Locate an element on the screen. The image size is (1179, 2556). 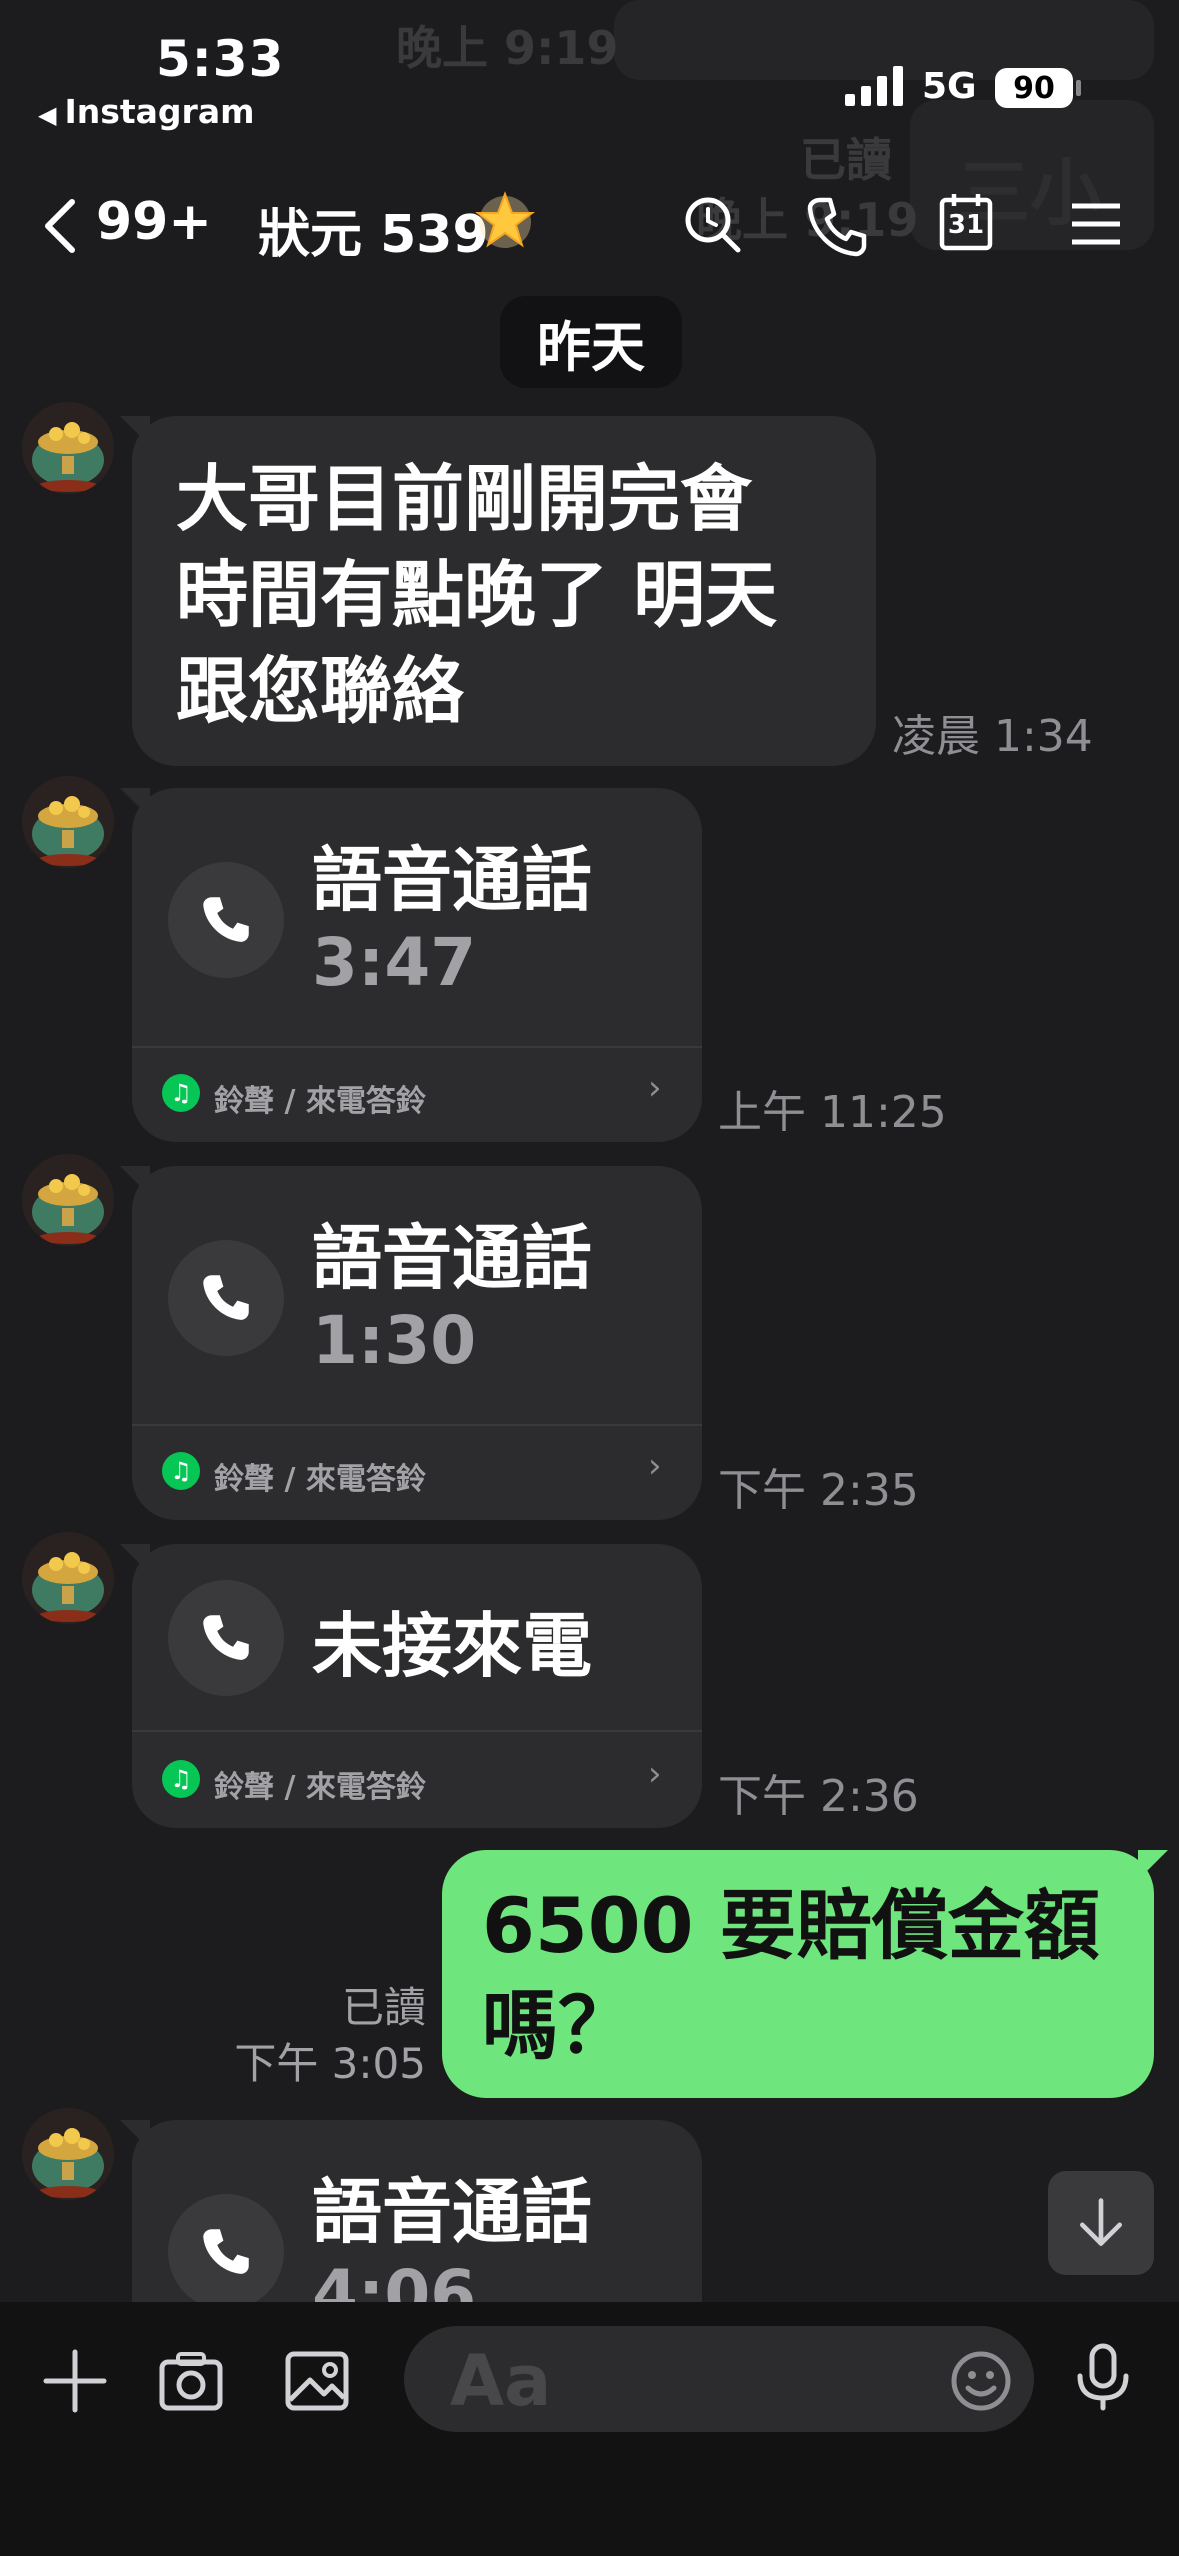
status-time: 5:33 is located at coordinates (220, 59).